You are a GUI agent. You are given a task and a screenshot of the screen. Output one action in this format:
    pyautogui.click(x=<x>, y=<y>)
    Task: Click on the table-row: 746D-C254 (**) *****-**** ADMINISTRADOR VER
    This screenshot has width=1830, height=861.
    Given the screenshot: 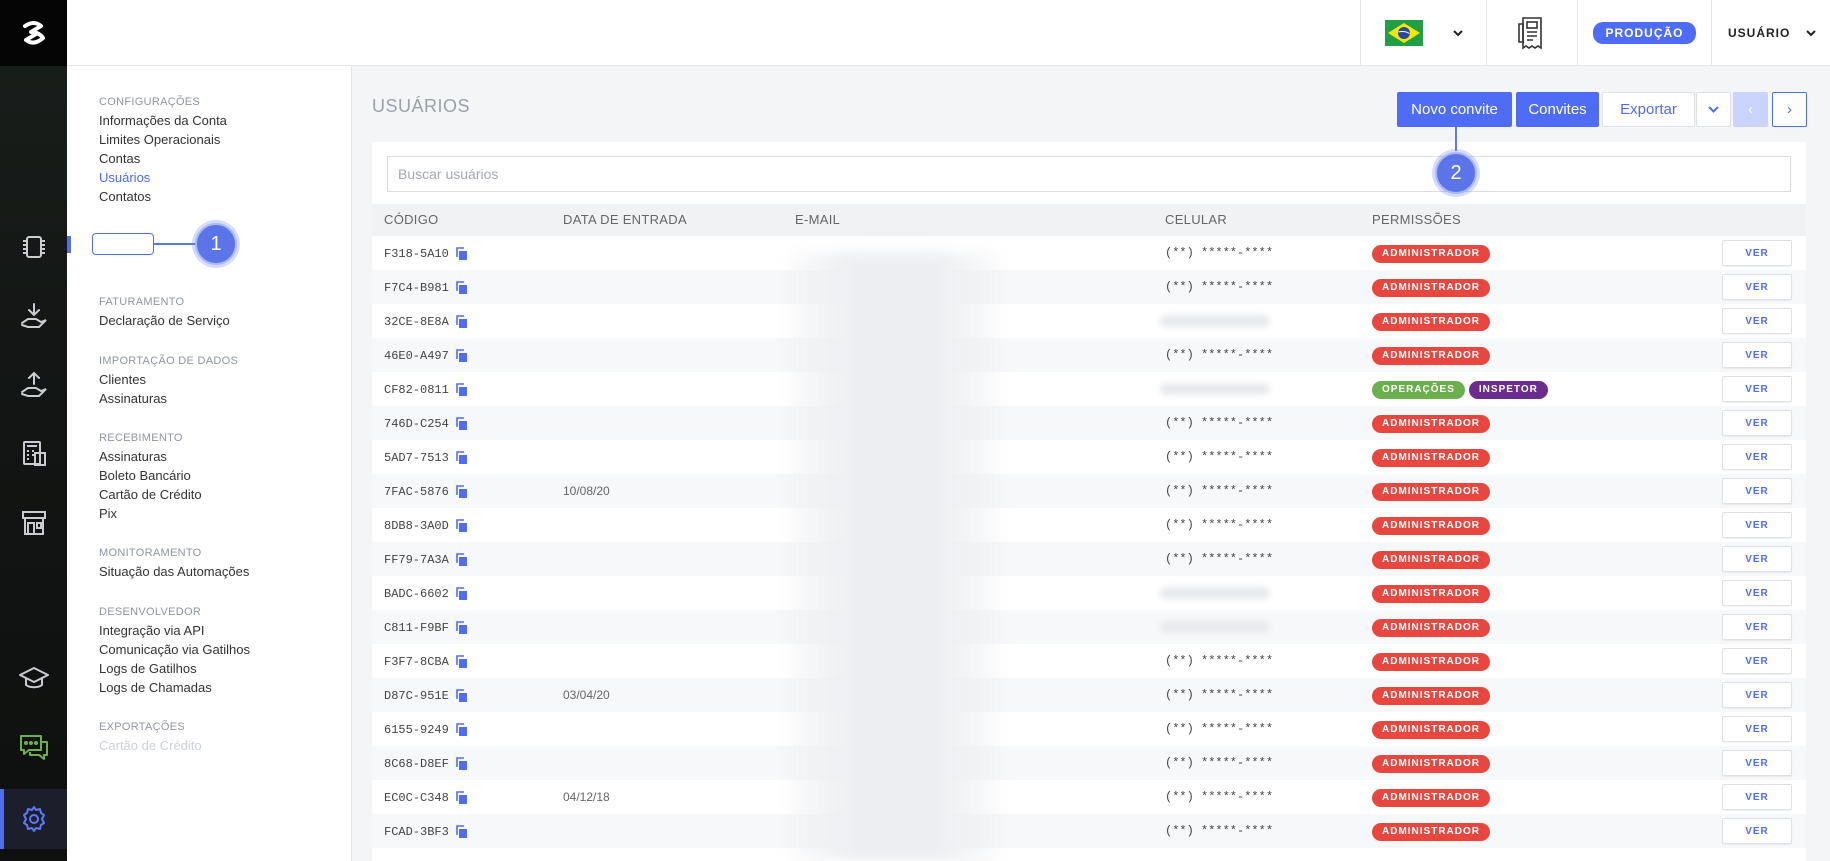 What is the action you would take?
    pyautogui.click(x=1089, y=423)
    